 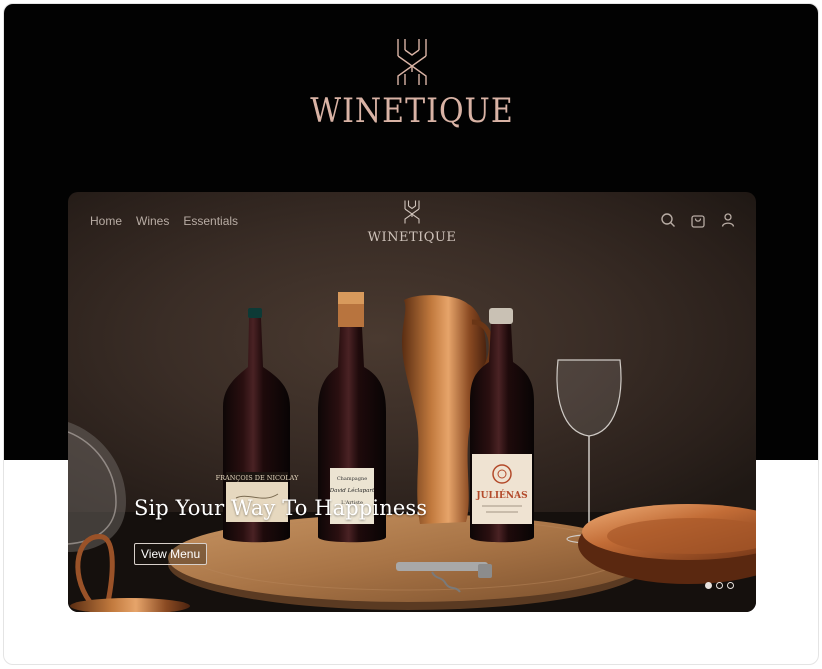 I want to click on brand-emblem-icon, so click(x=412, y=62).